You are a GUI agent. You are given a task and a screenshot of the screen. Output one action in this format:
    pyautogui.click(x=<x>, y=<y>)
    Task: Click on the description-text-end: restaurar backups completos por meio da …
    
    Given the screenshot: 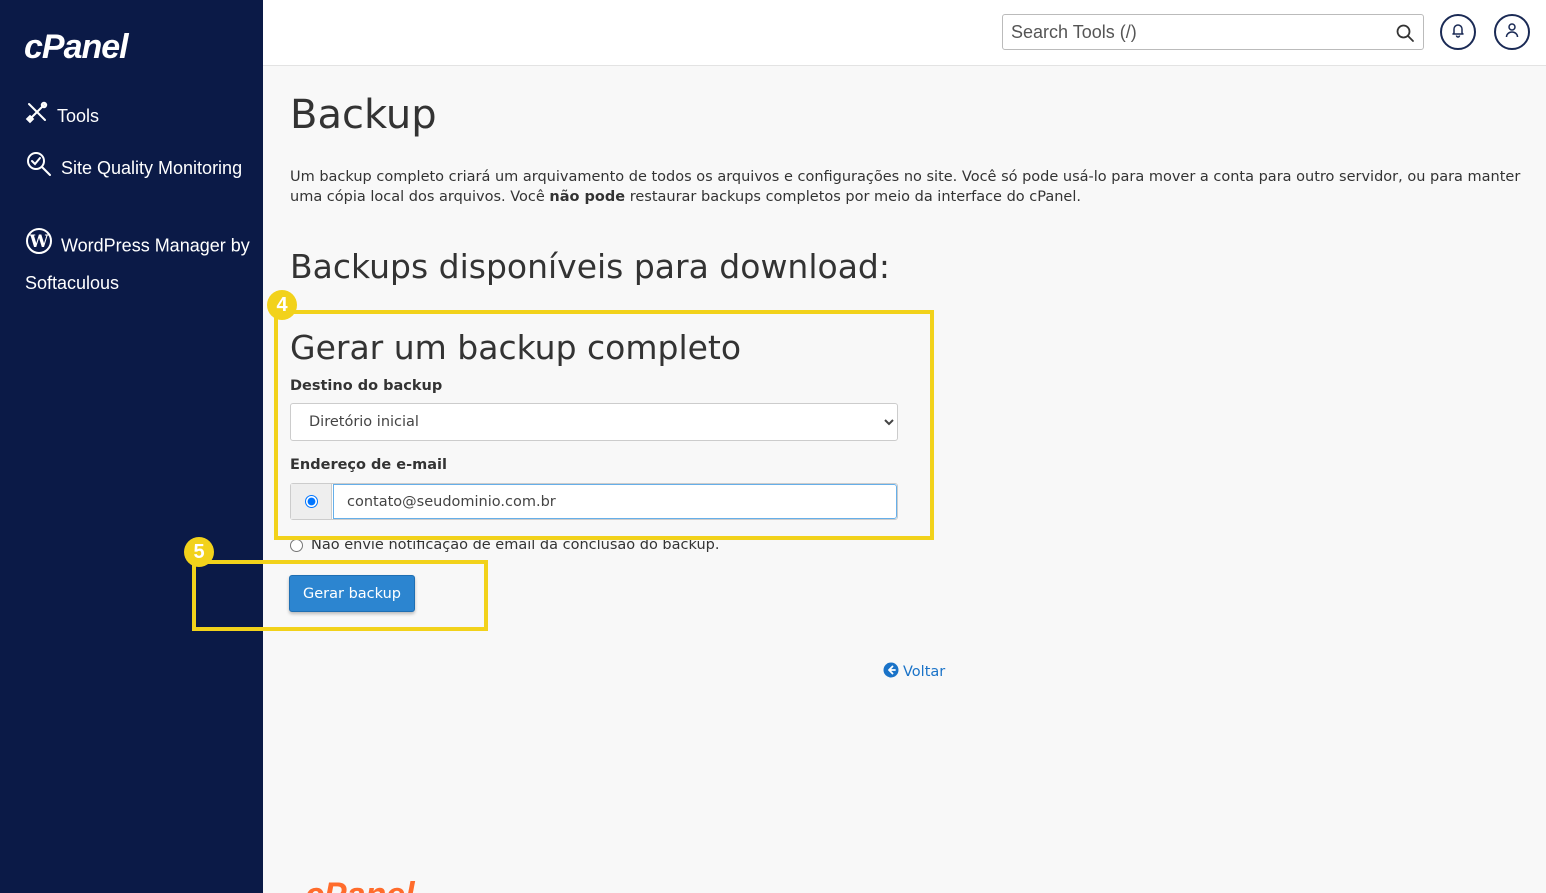 What is the action you would take?
    pyautogui.click(x=853, y=197)
    